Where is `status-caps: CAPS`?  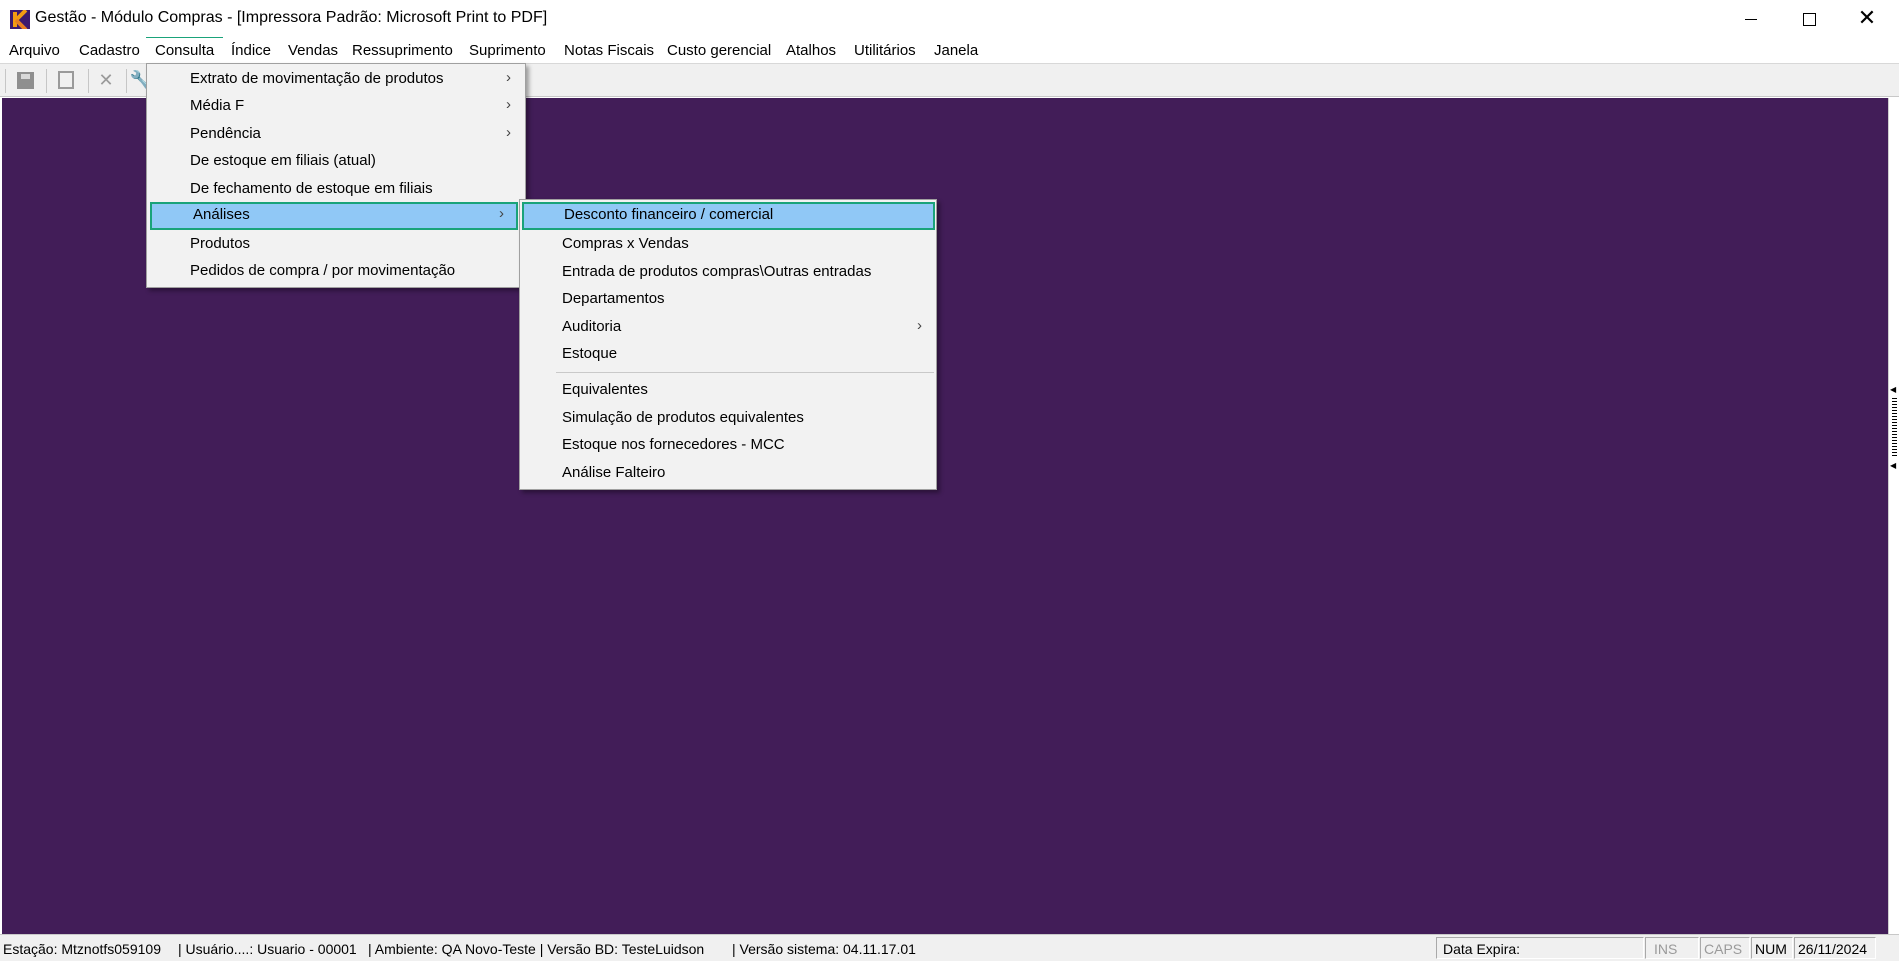 status-caps: CAPS is located at coordinates (1723, 949).